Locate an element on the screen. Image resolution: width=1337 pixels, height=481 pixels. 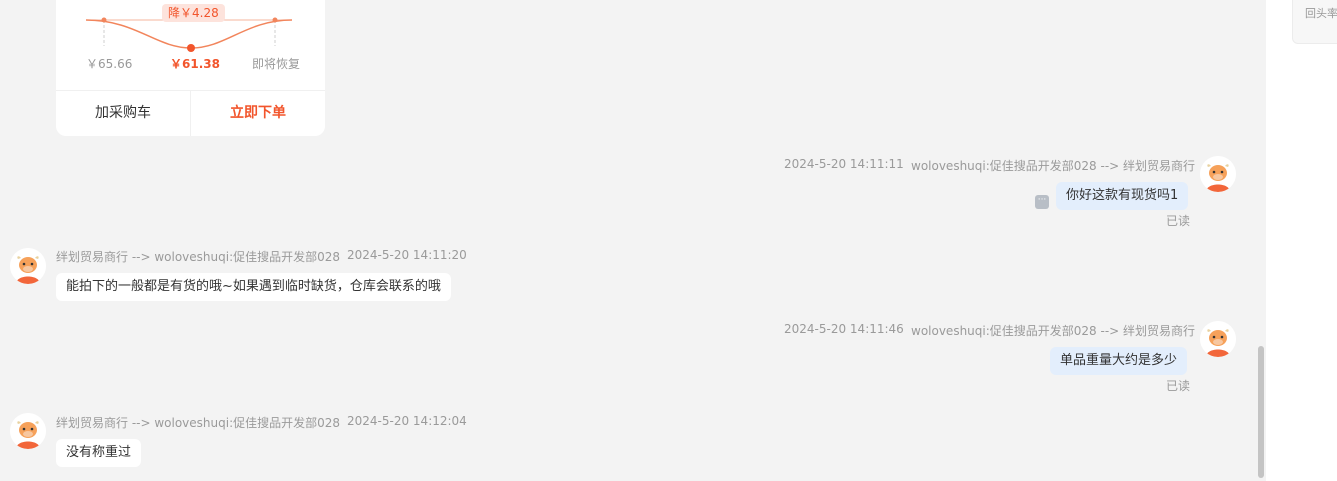
card-actions: 加采购车 立即下单 is located at coordinates (190, 113).